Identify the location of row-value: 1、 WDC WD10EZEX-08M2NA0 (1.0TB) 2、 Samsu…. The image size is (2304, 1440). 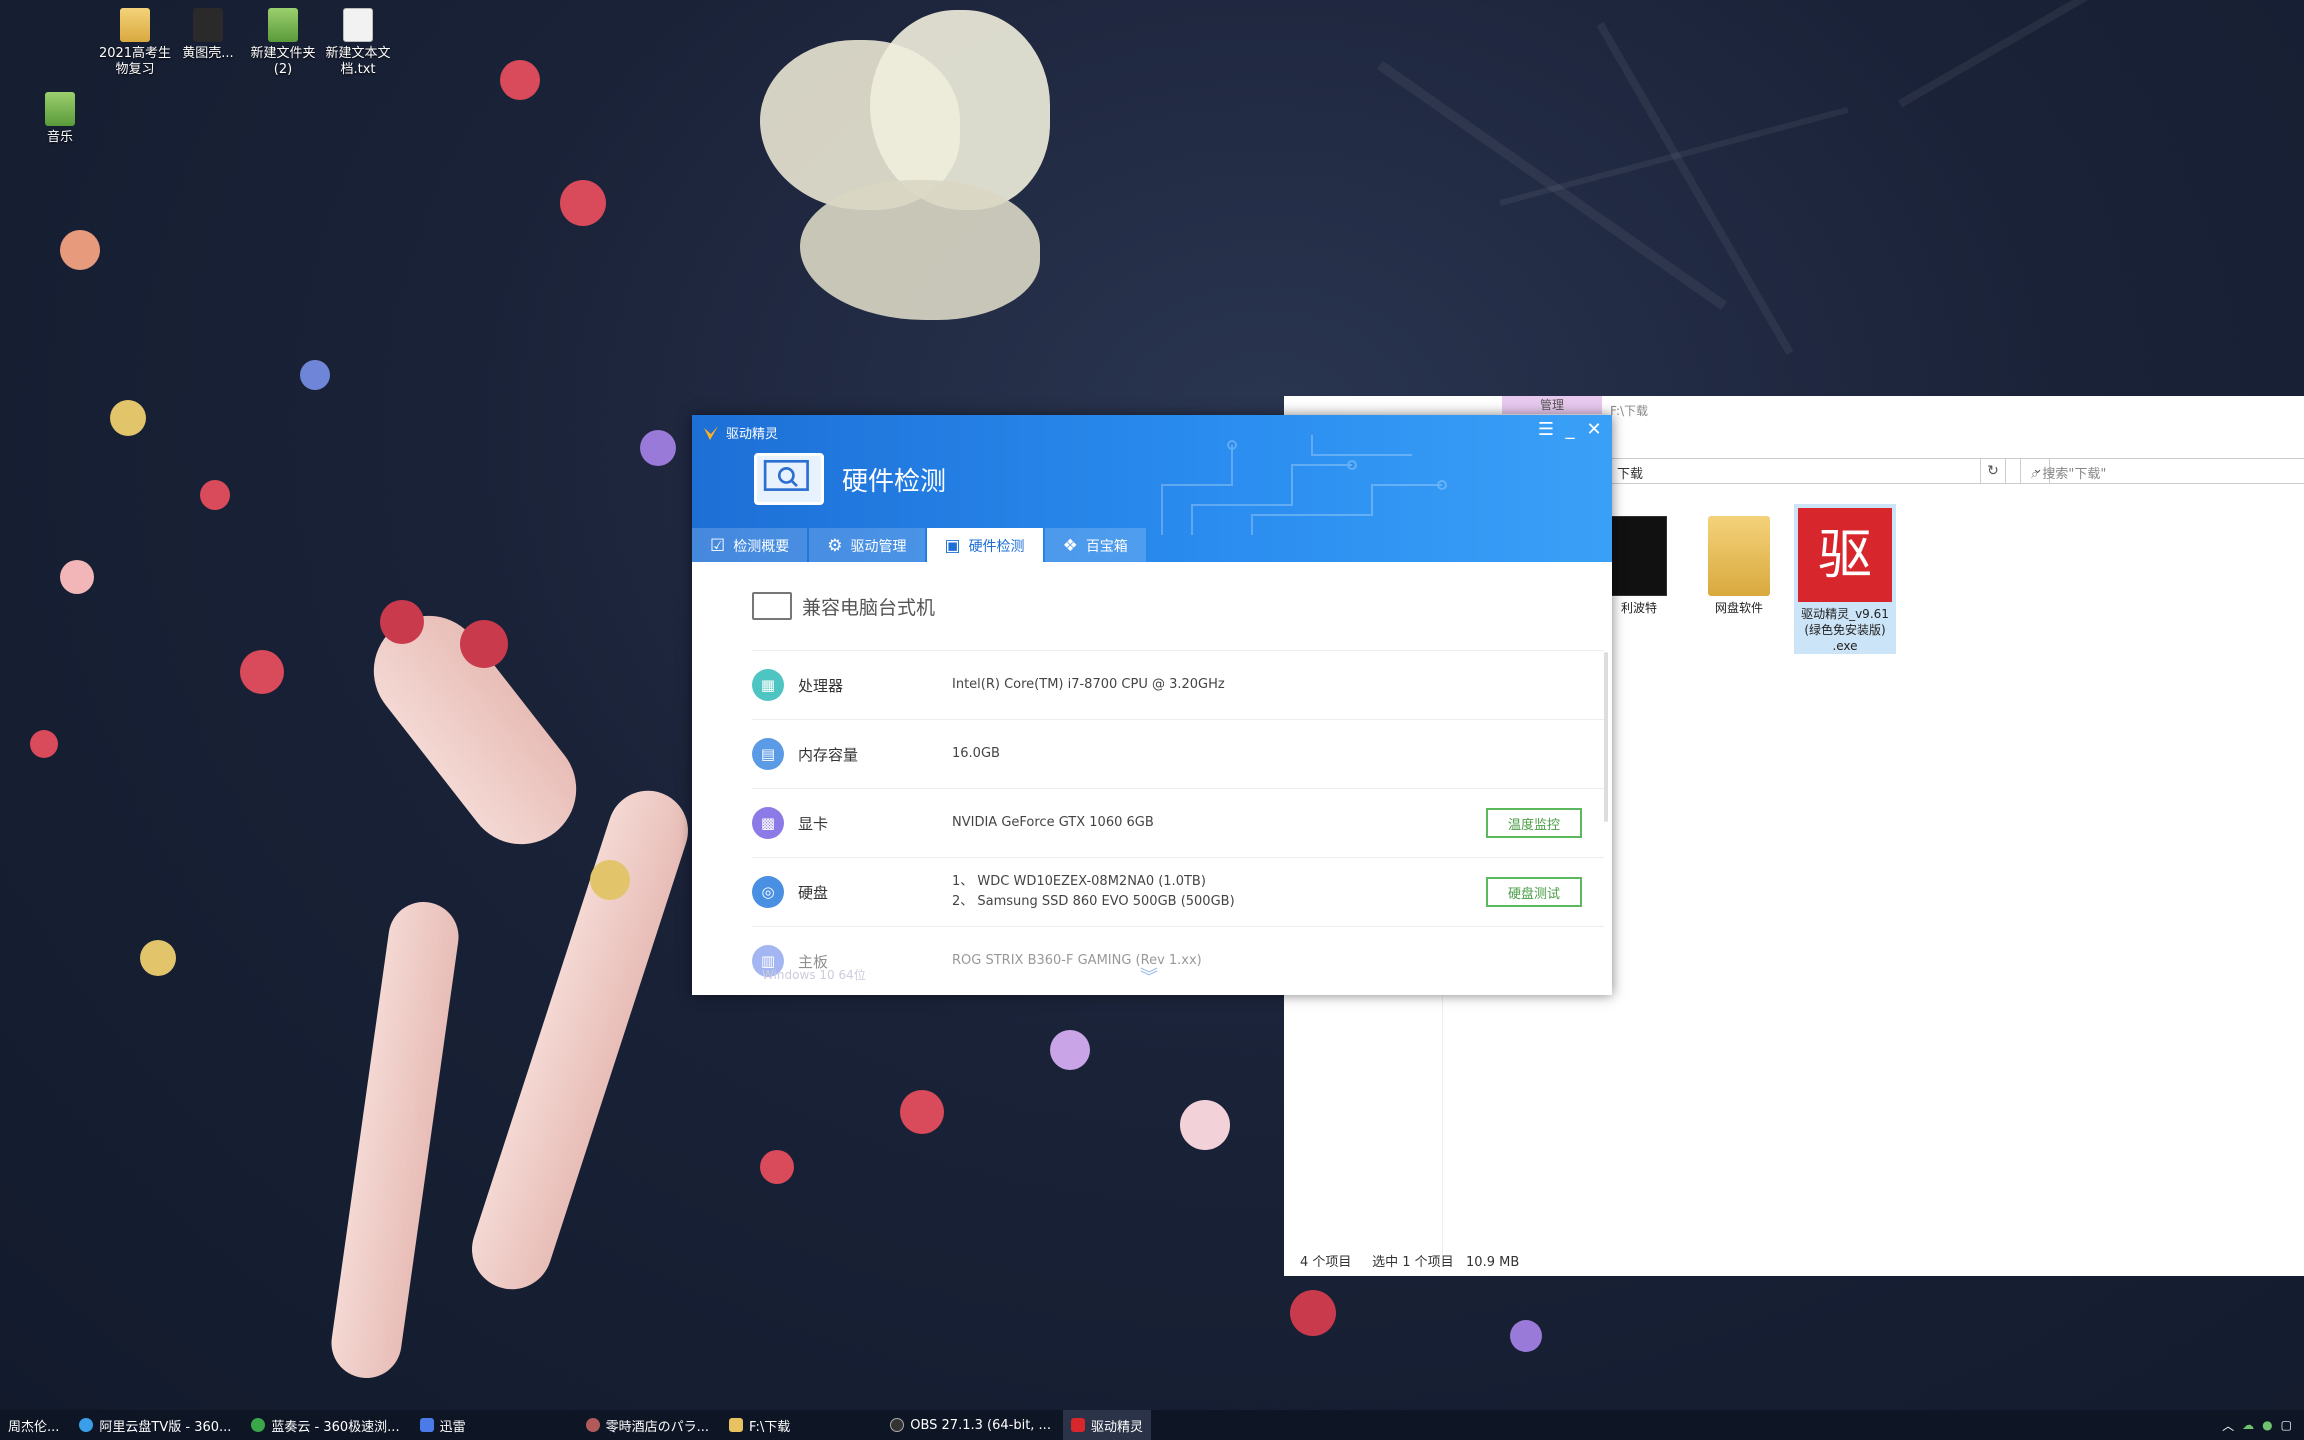
(1219, 892).